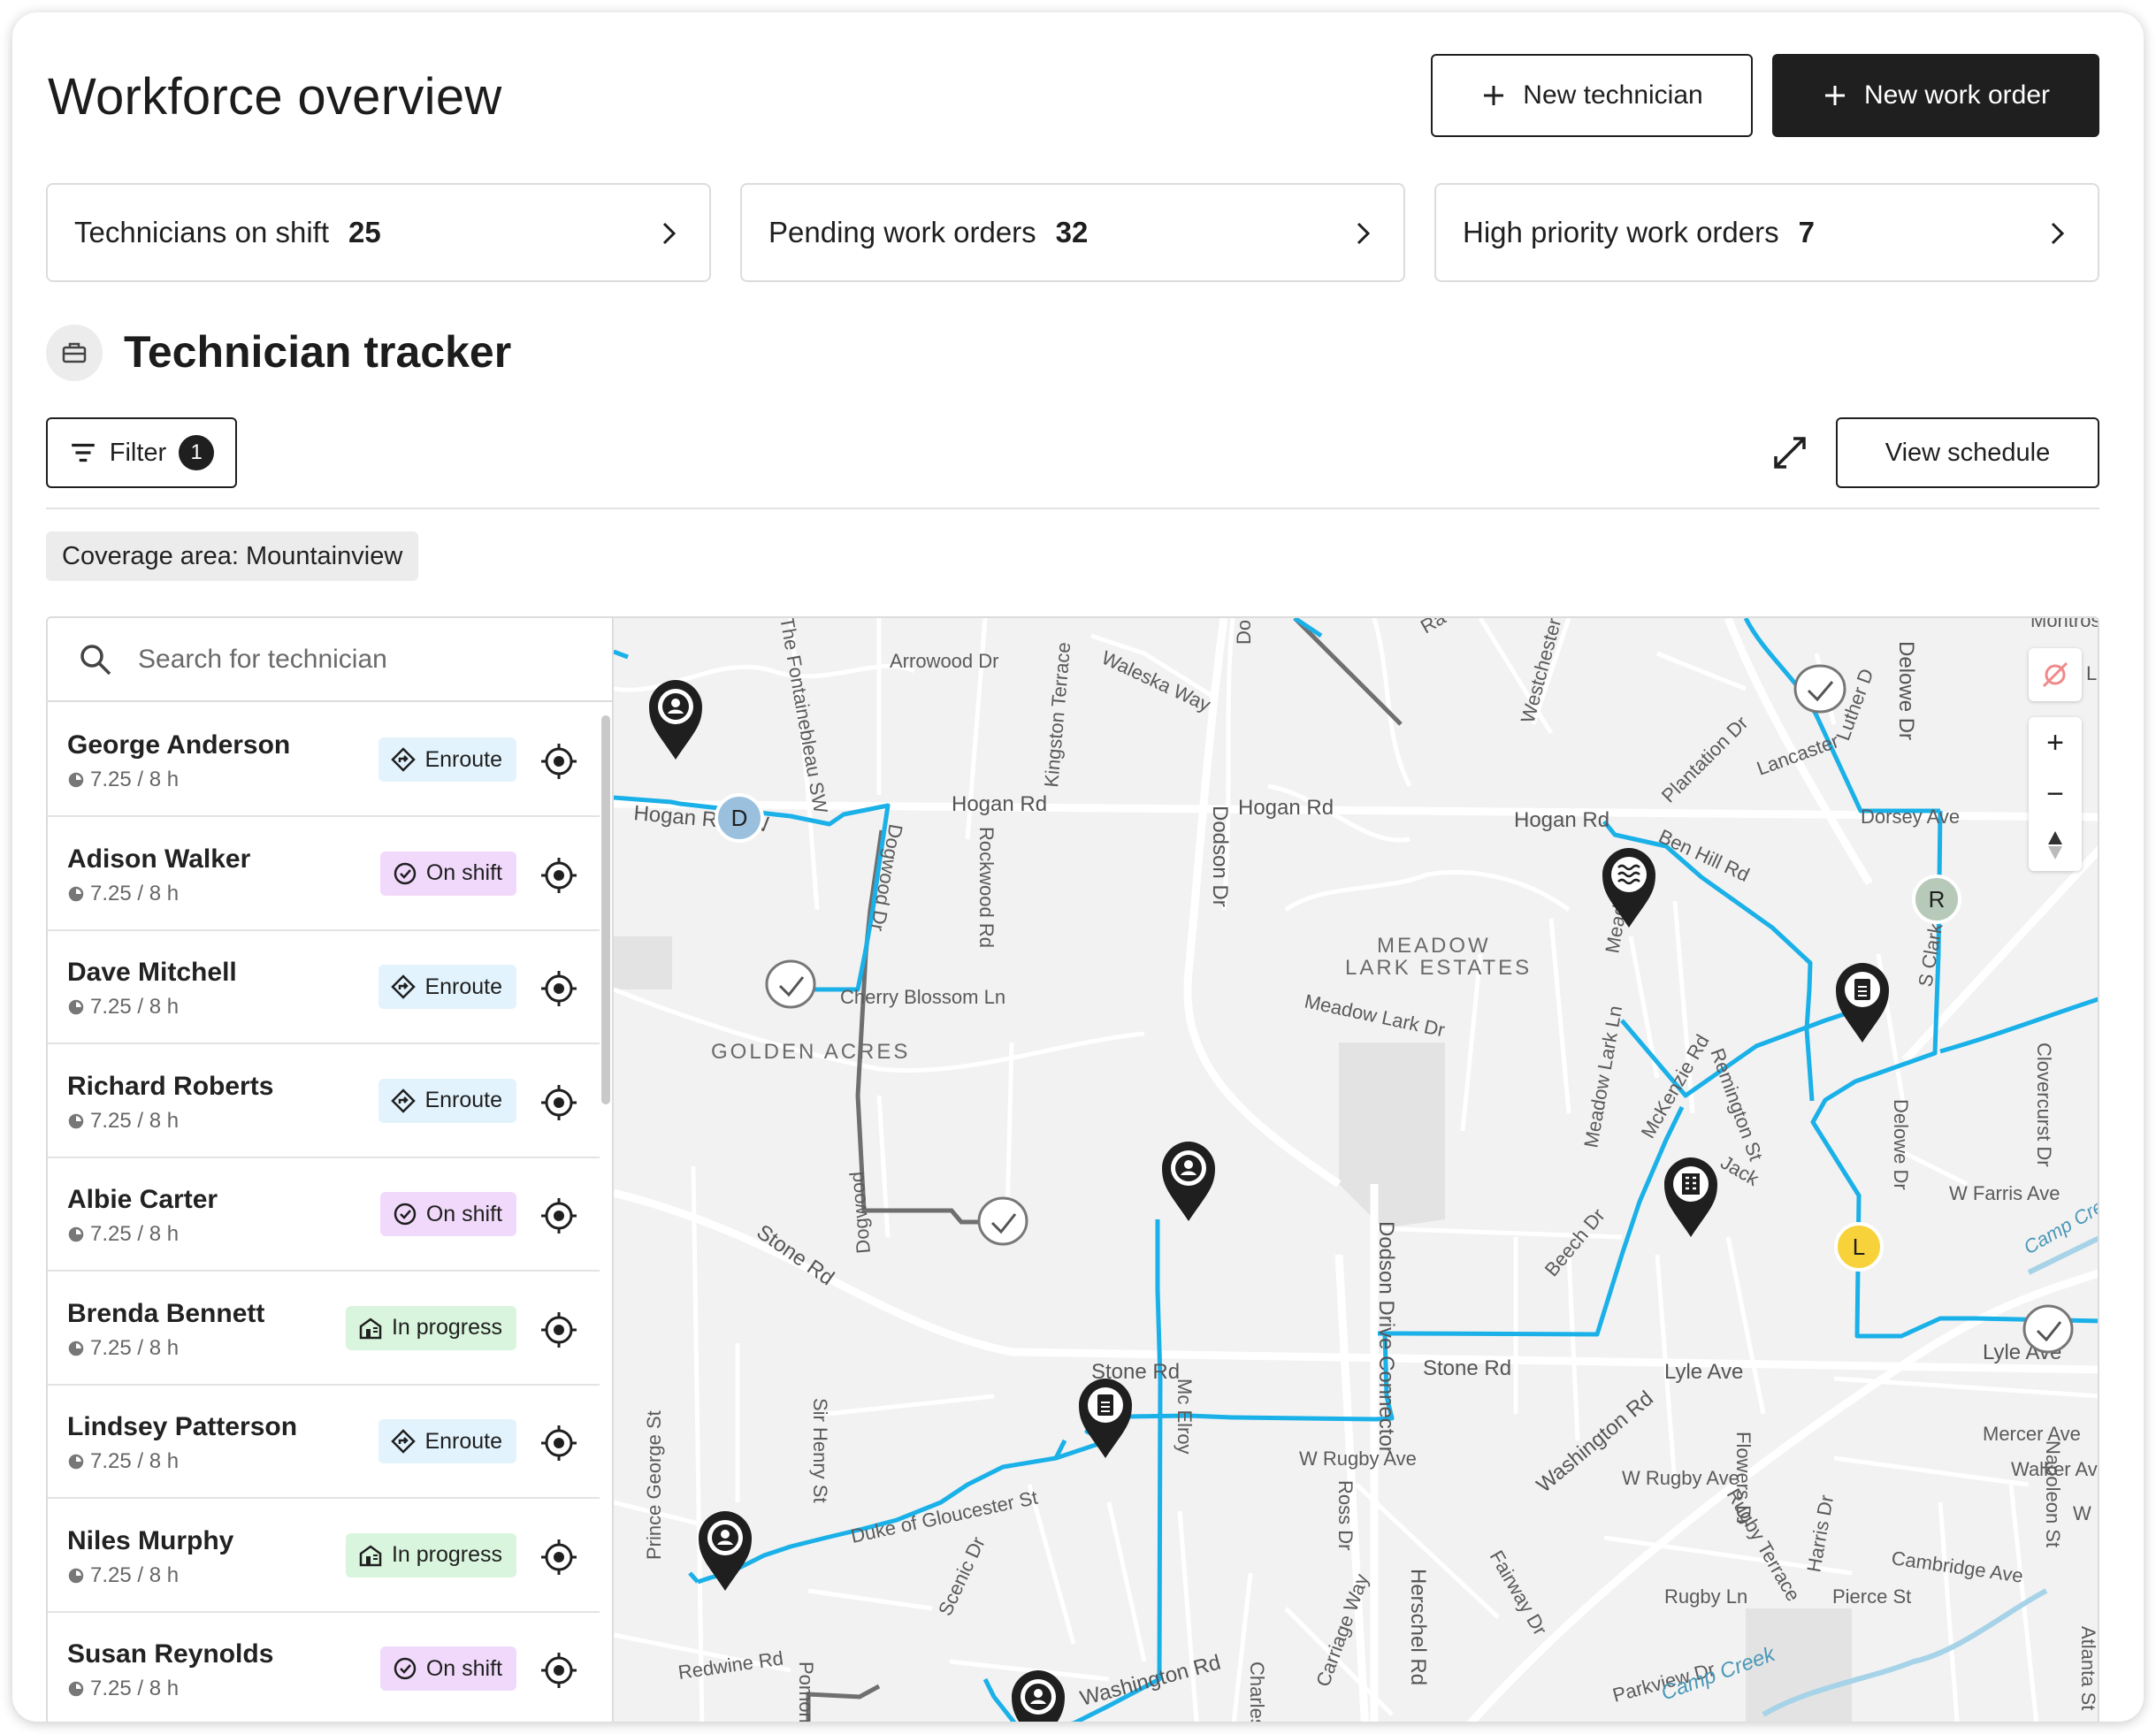 This screenshot has height=1734, width=2156. What do you see at coordinates (2055, 846) in the screenshot?
I see `compass-button` at bounding box center [2055, 846].